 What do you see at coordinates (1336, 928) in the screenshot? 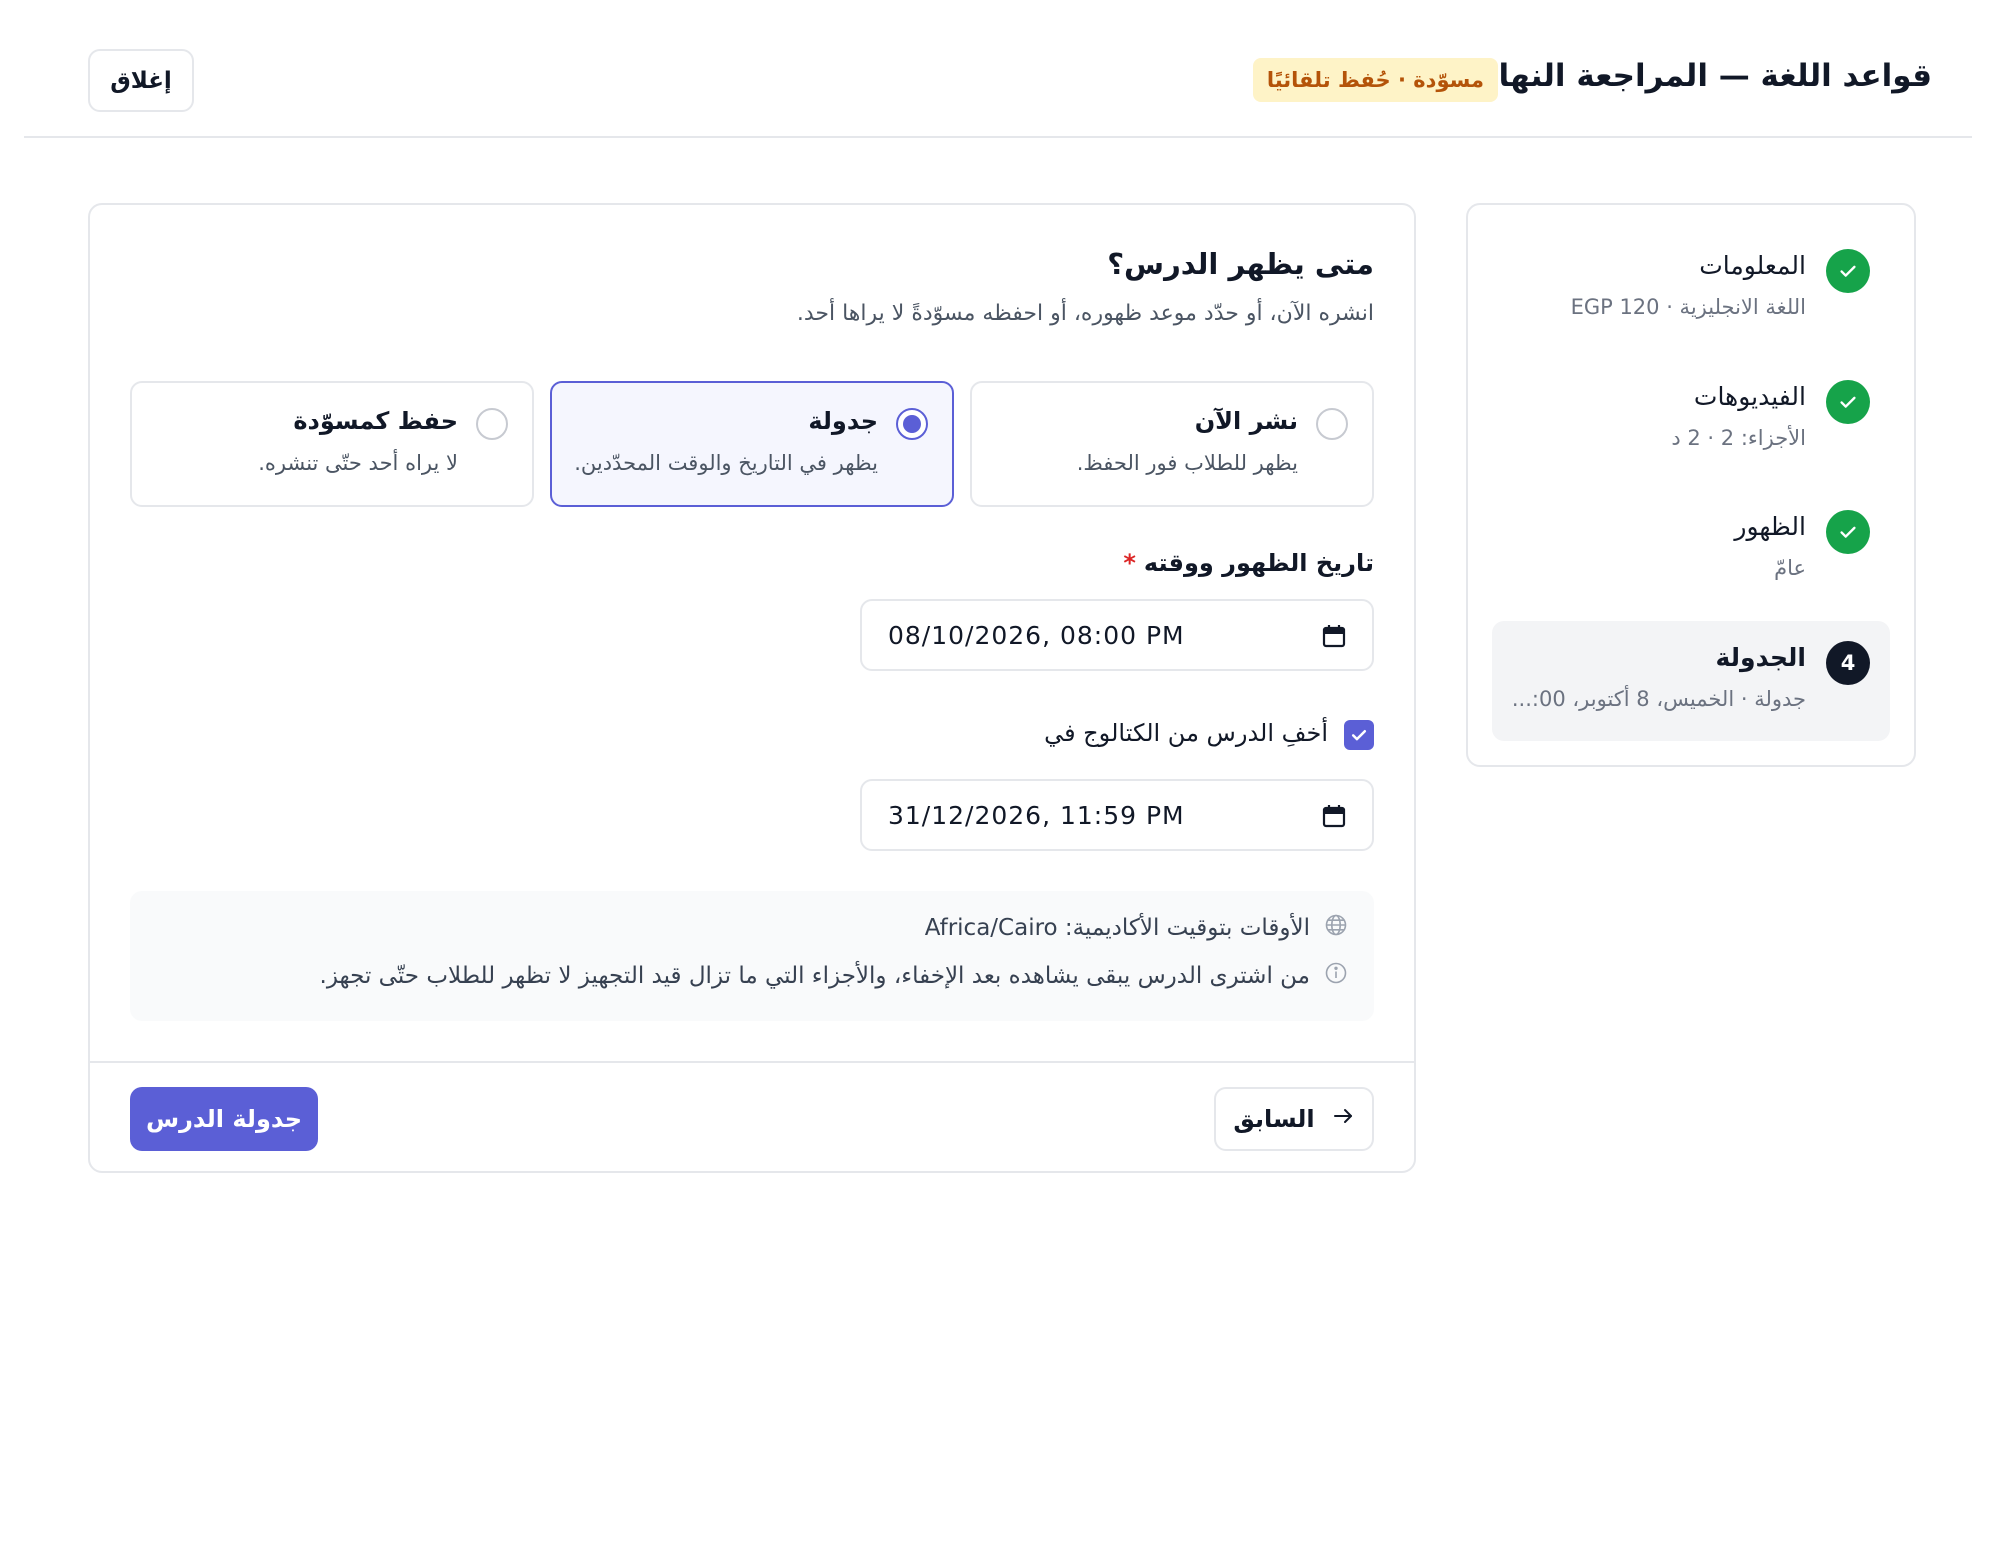
I see `globe-icon` at bounding box center [1336, 928].